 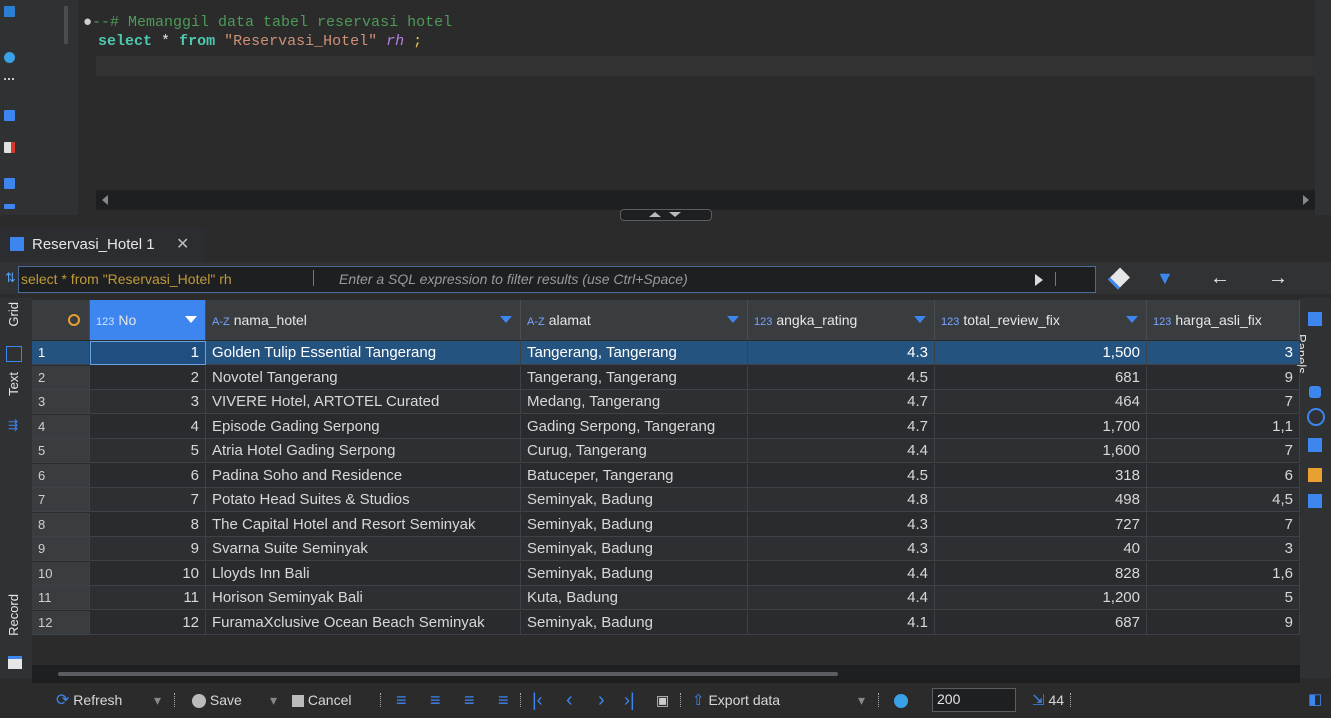 What do you see at coordinates (148, 573) in the screenshot?
I see `cell-no: 10` at bounding box center [148, 573].